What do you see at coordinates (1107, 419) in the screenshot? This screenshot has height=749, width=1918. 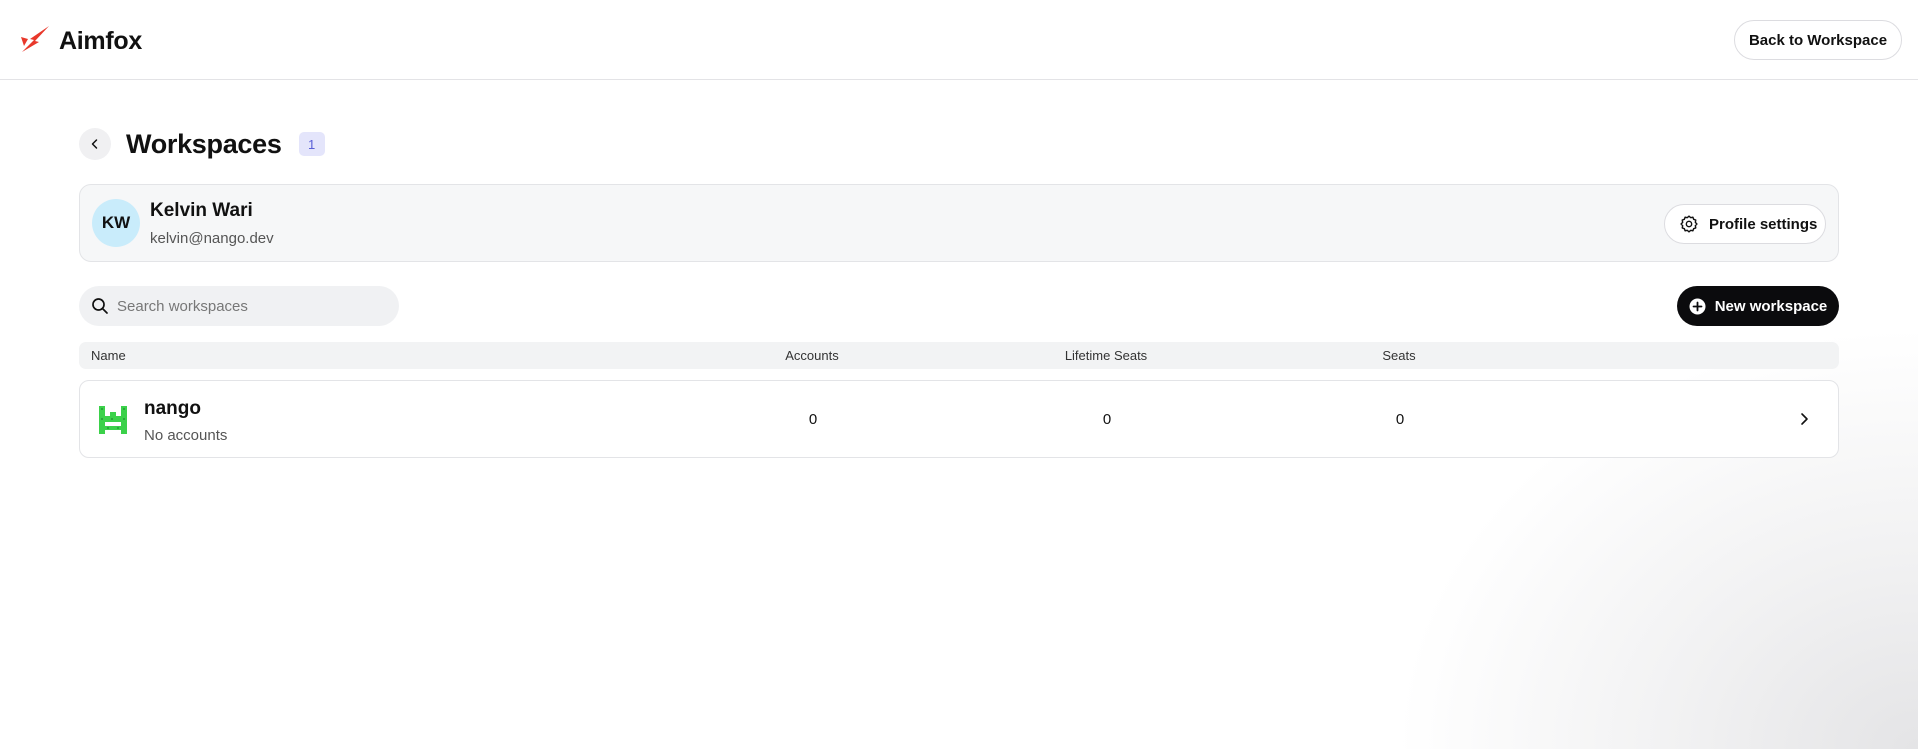 I see `lifetime-seats-value: 0` at bounding box center [1107, 419].